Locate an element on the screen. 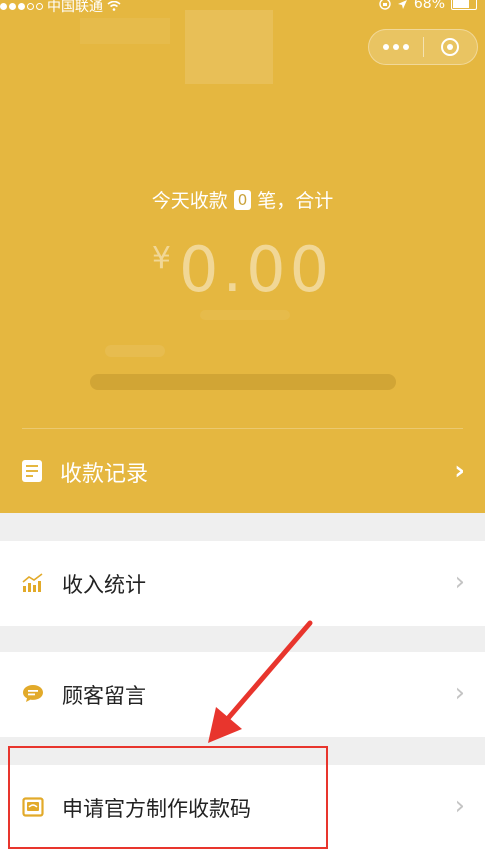 This screenshot has width=485, height=850. annotation-arrow is located at coordinates (260, 681).